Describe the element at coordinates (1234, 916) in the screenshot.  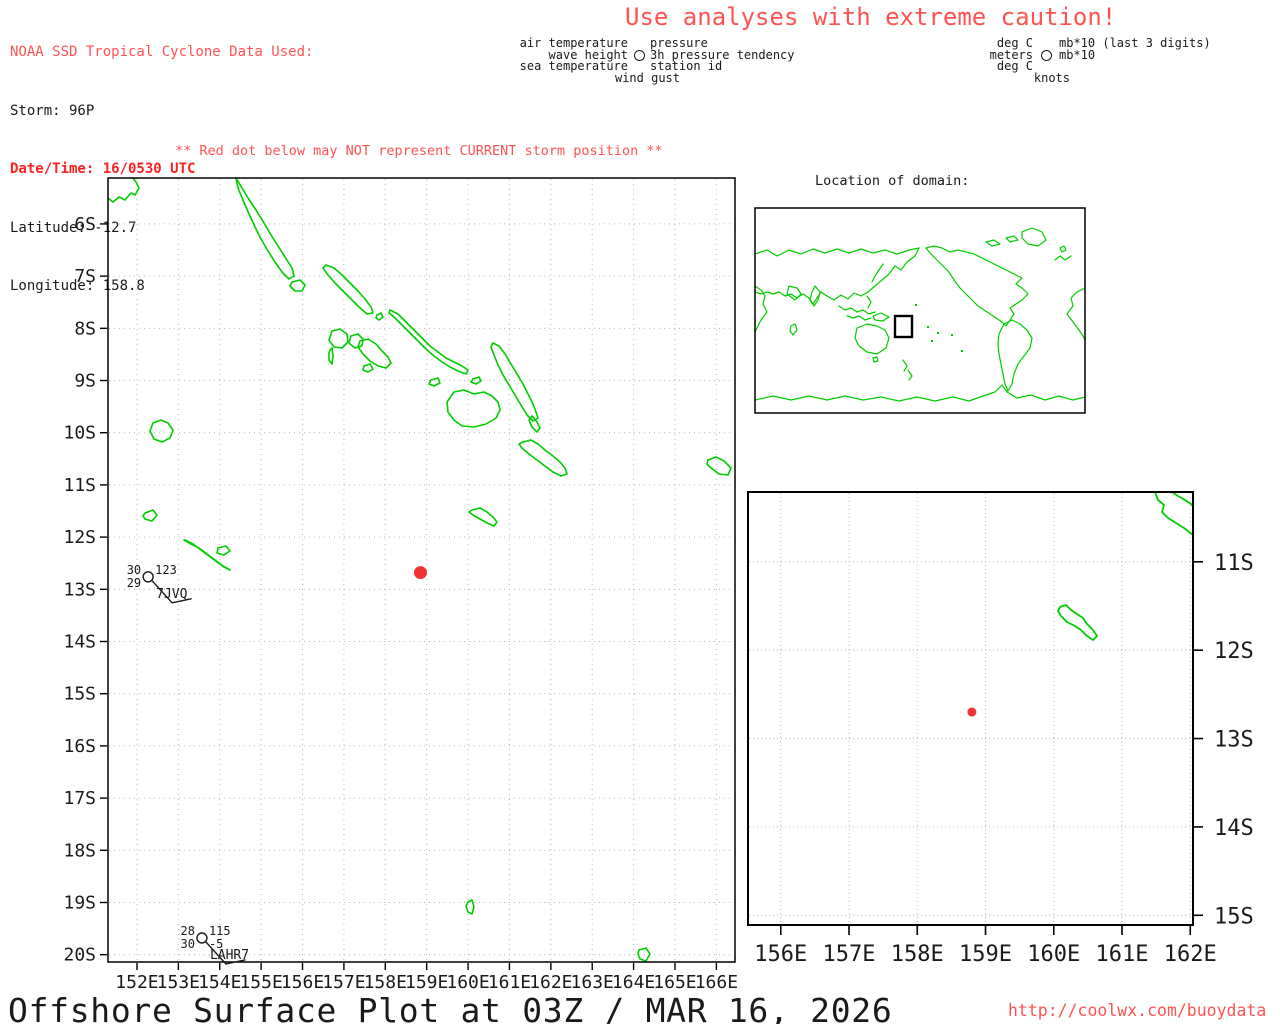
I see `y-tick-label: 15S` at that location.